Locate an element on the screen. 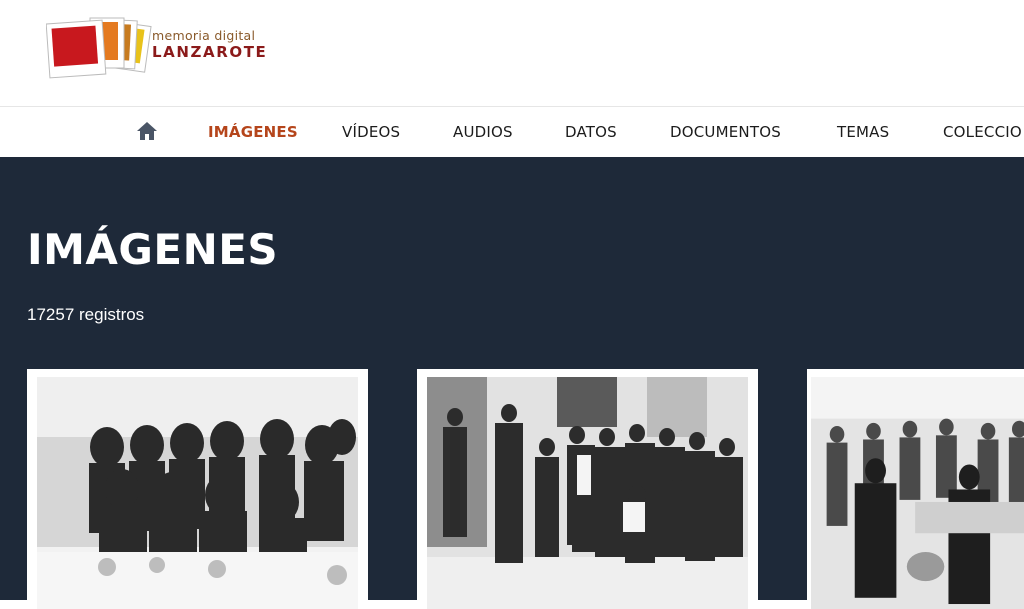  nav-item-temas: TEMAS is located at coordinates (863, 132).